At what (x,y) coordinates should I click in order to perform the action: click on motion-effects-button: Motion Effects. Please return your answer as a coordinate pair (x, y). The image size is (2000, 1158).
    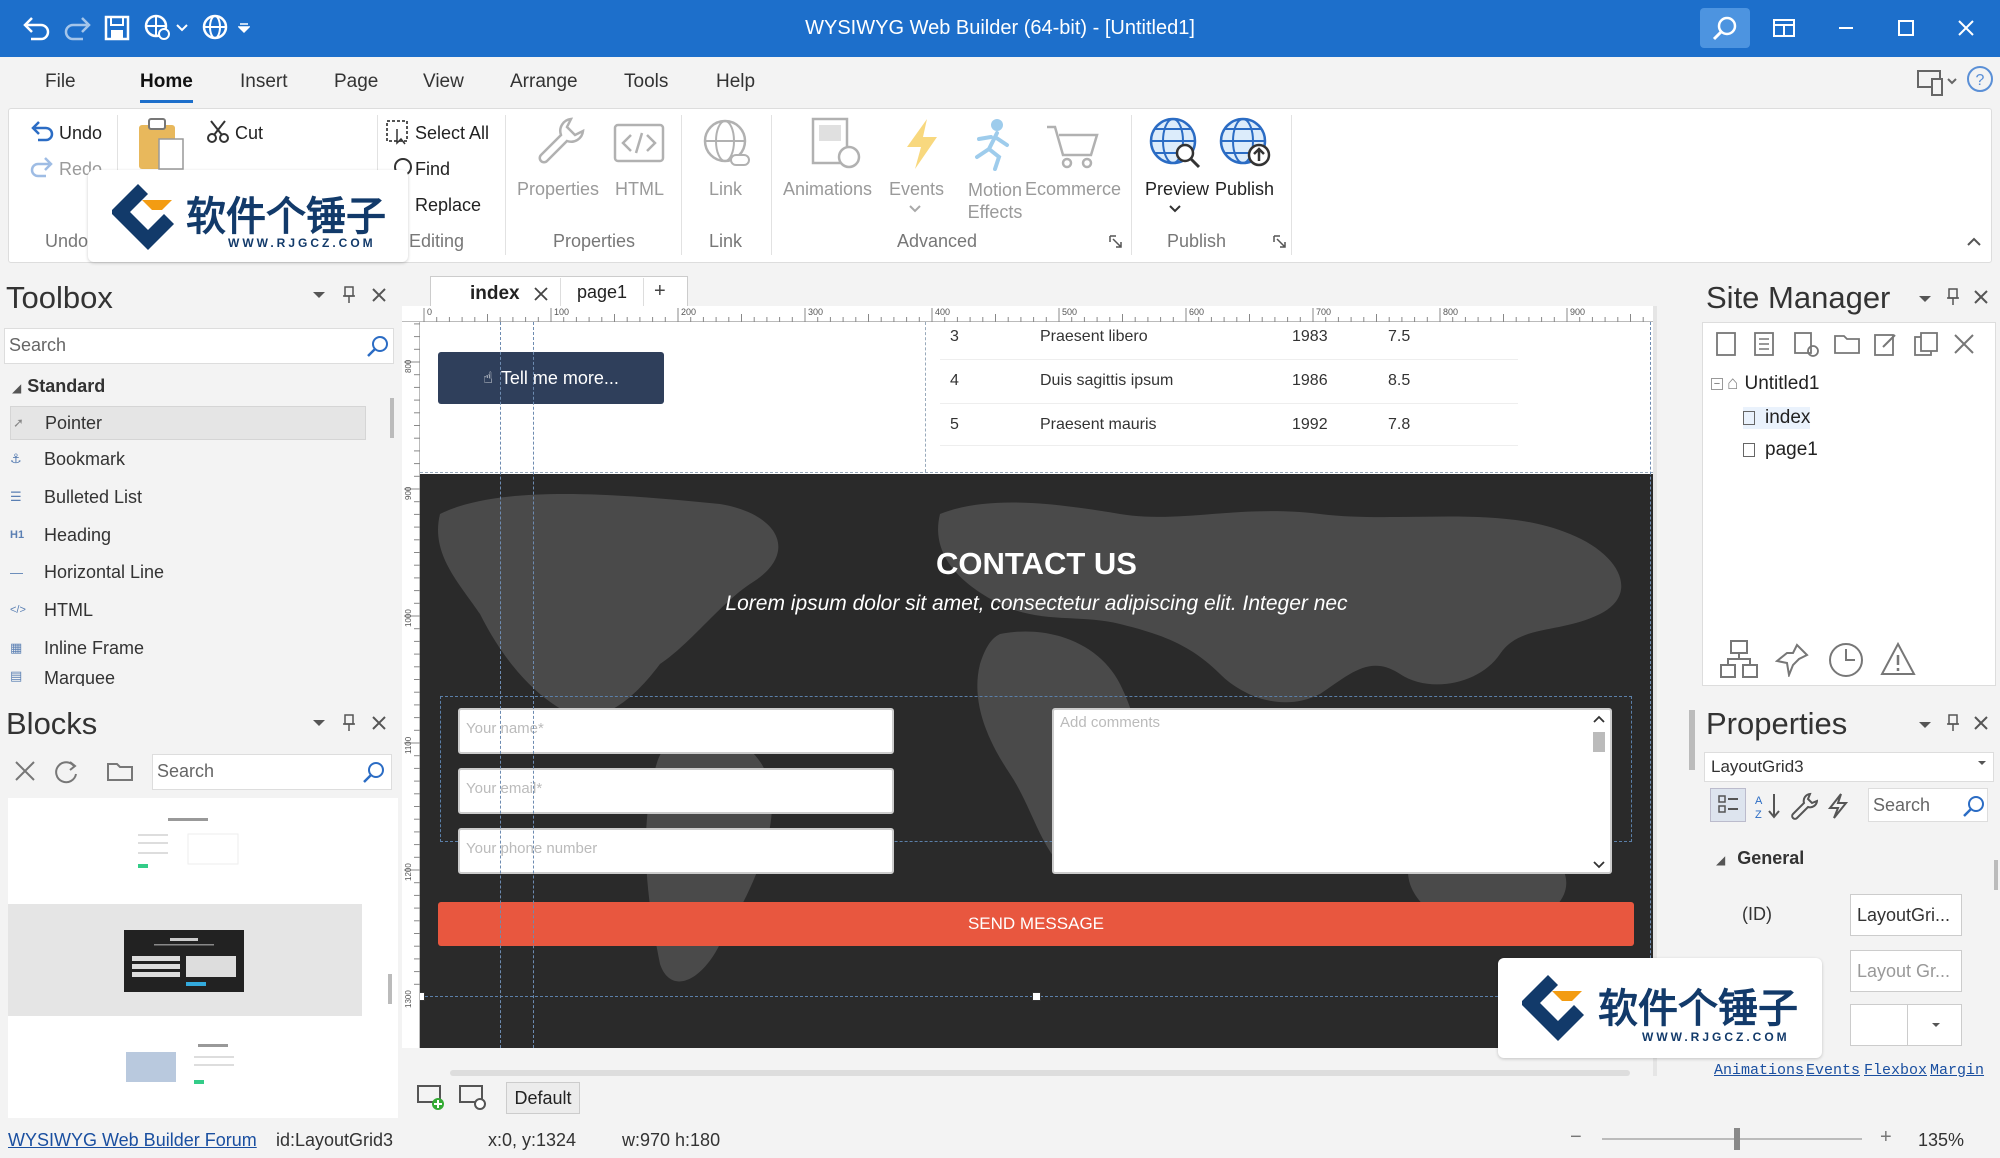
    Looking at the image, I should click on (995, 201).